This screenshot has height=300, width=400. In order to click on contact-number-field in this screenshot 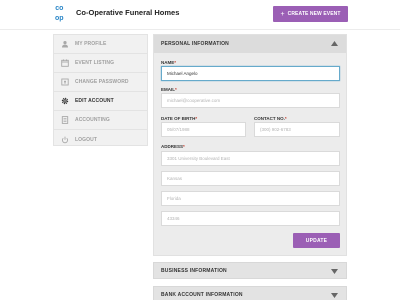, I will do `click(297, 129)`.